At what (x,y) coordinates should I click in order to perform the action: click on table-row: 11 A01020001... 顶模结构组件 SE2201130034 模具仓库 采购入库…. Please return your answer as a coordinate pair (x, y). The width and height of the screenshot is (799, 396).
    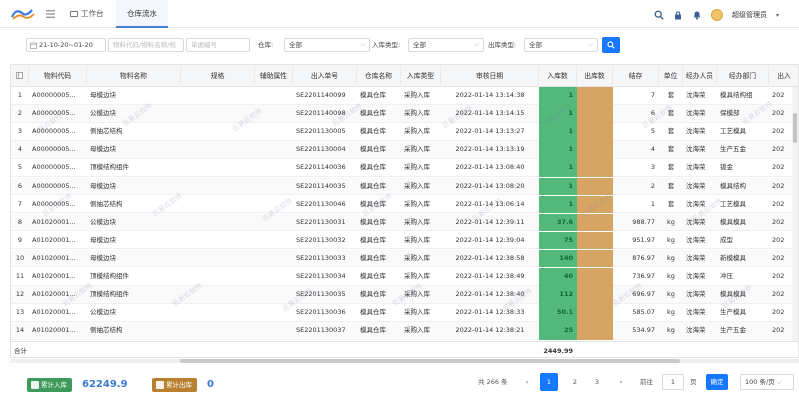
    Looking at the image, I should click on (404, 277).